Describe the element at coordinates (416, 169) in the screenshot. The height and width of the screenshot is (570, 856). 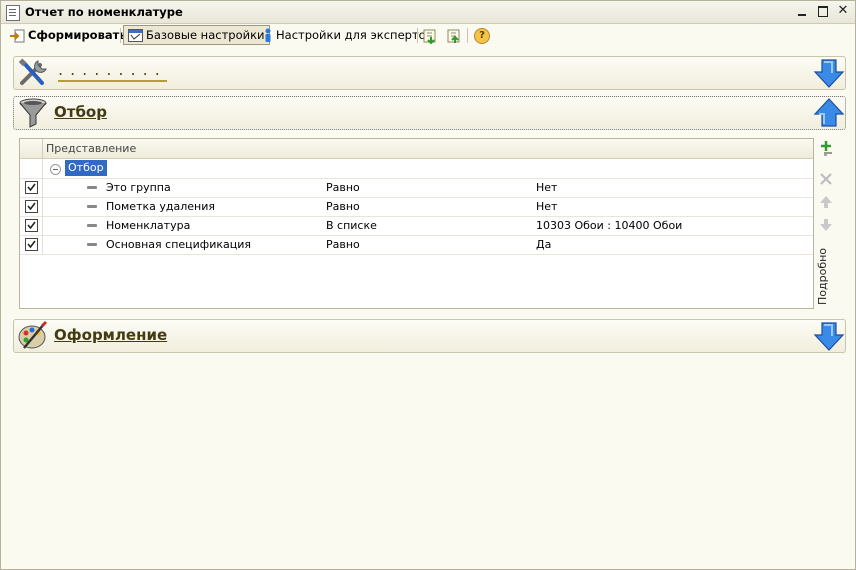
I see `table-row-group: Отбор` at that location.